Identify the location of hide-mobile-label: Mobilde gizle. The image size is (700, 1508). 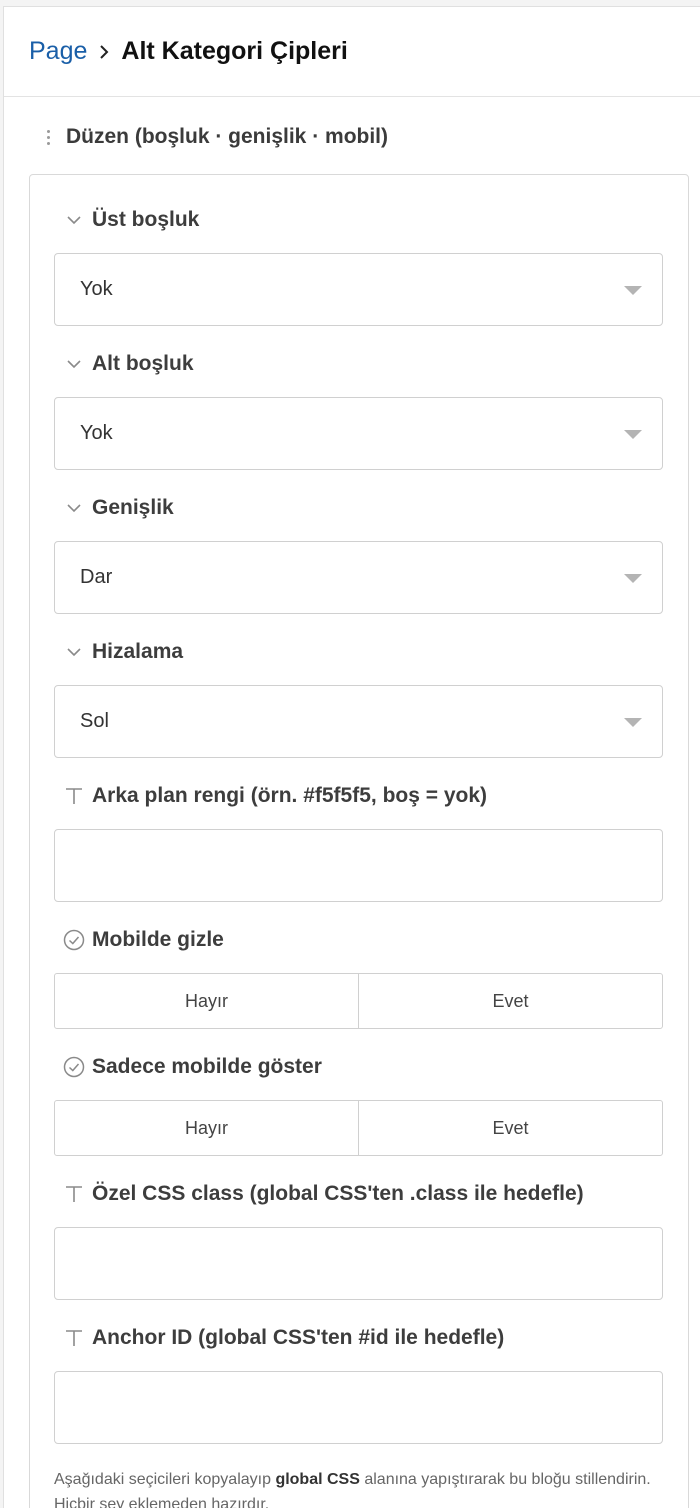
(143, 940).